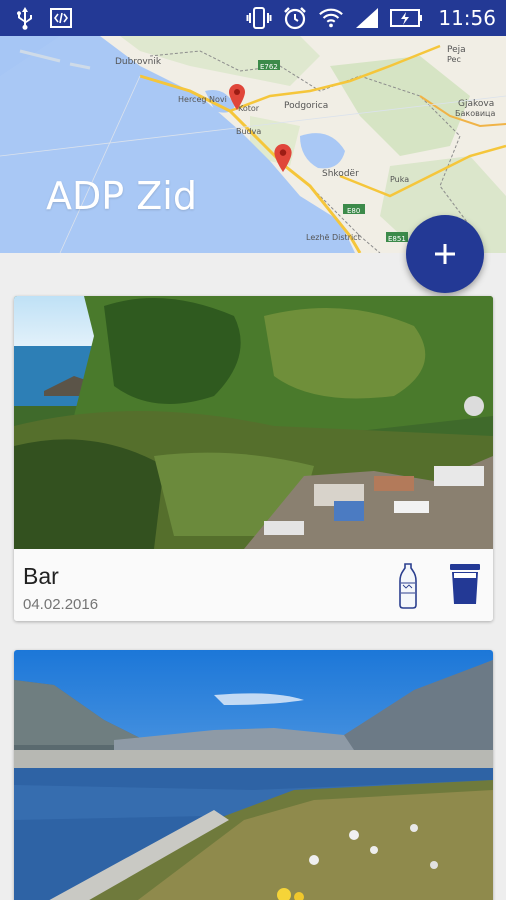  Describe the element at coordinates (407, 18) in the screenshot. I see `battery-icon` at that location.